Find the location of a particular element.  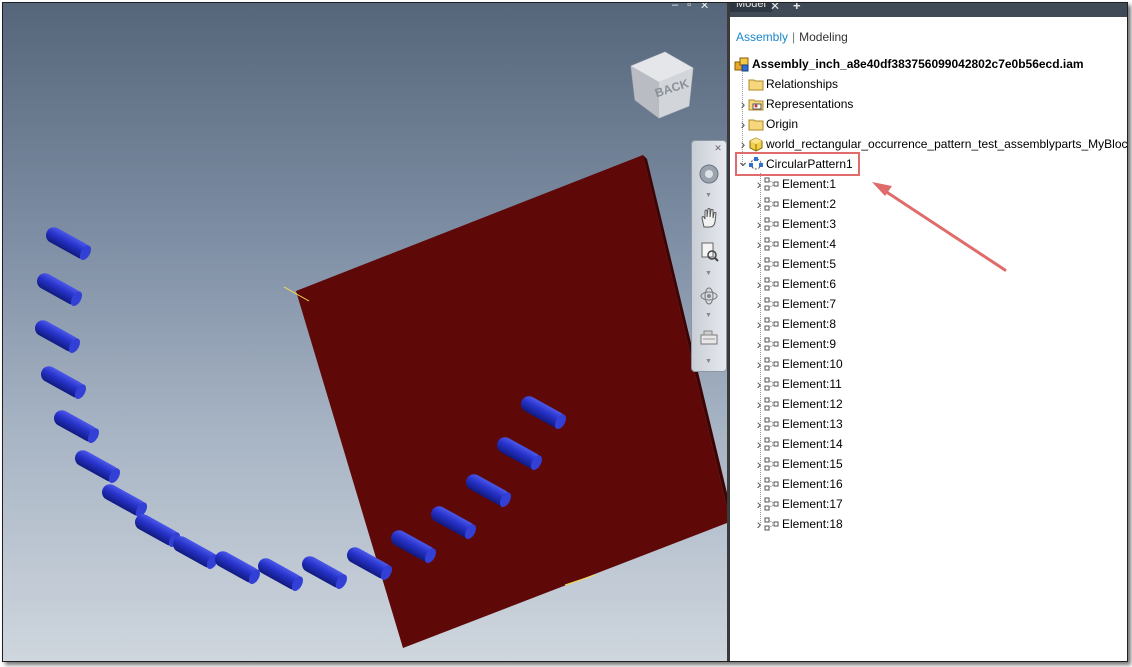

tree-element-label: Element:17 is located at coordinates (812, 504).